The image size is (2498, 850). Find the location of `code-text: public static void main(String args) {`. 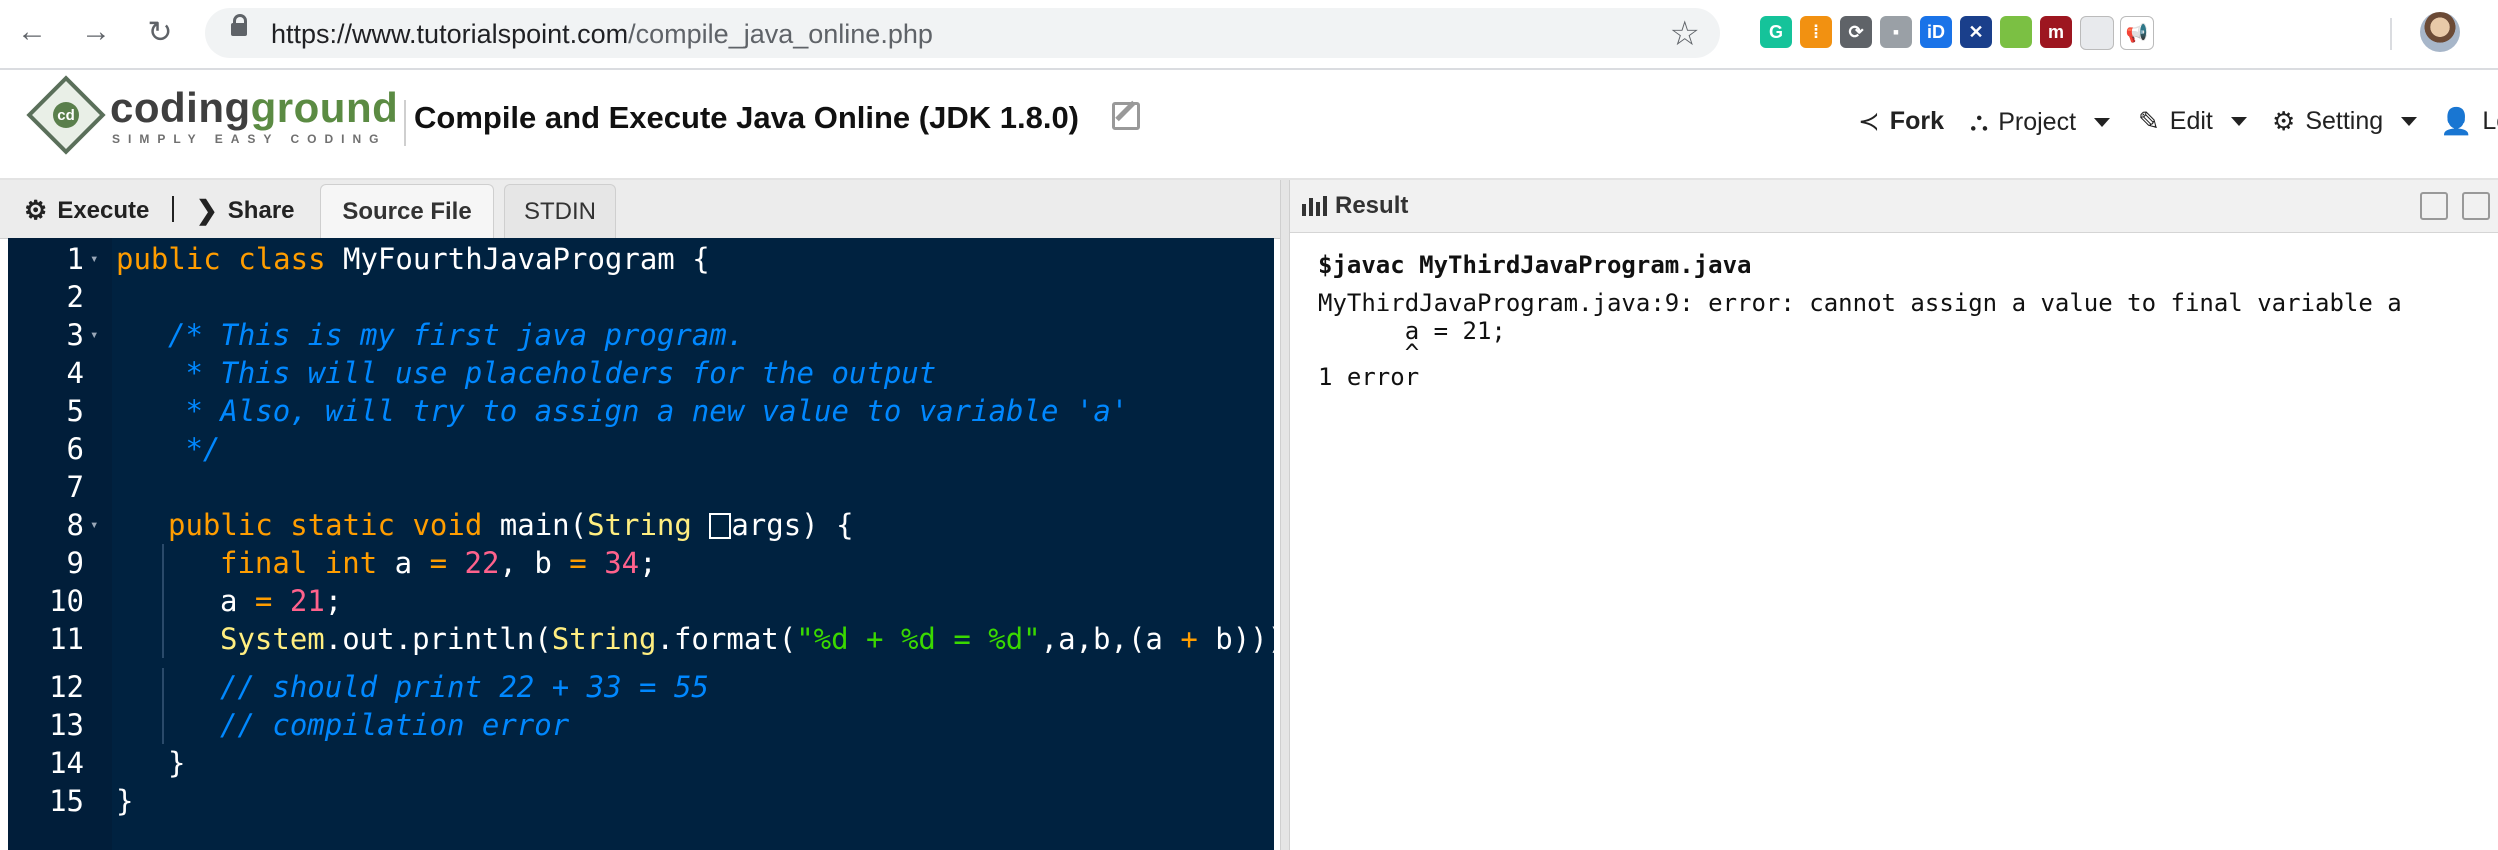

code-text: public static void main(String args) { is located at coordinates (511, 525).